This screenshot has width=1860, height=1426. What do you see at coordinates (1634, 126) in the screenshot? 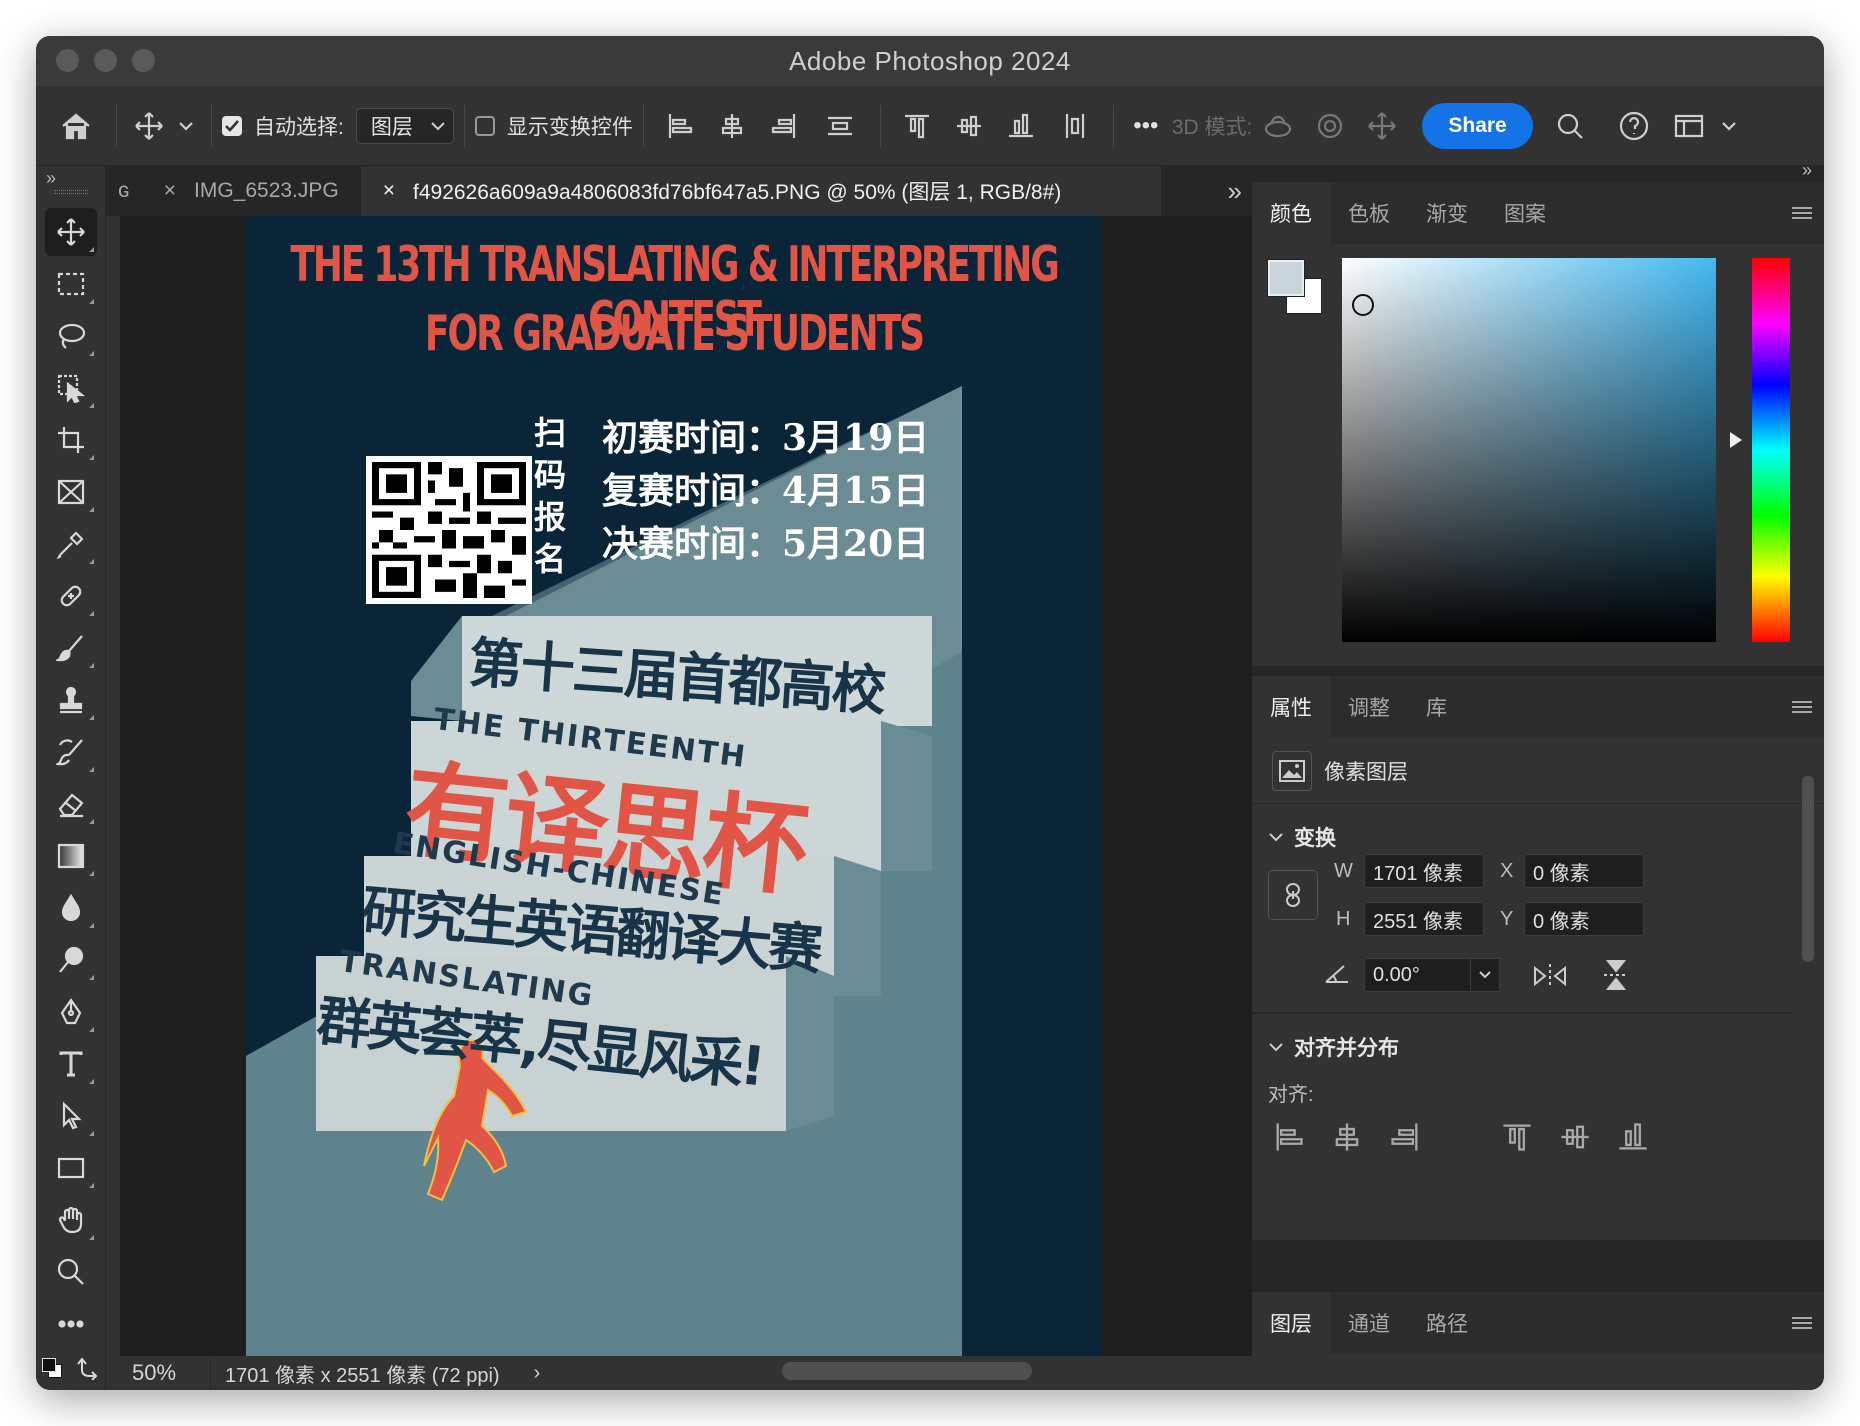
I see `help-icon` at bounding box center [1634, 126].